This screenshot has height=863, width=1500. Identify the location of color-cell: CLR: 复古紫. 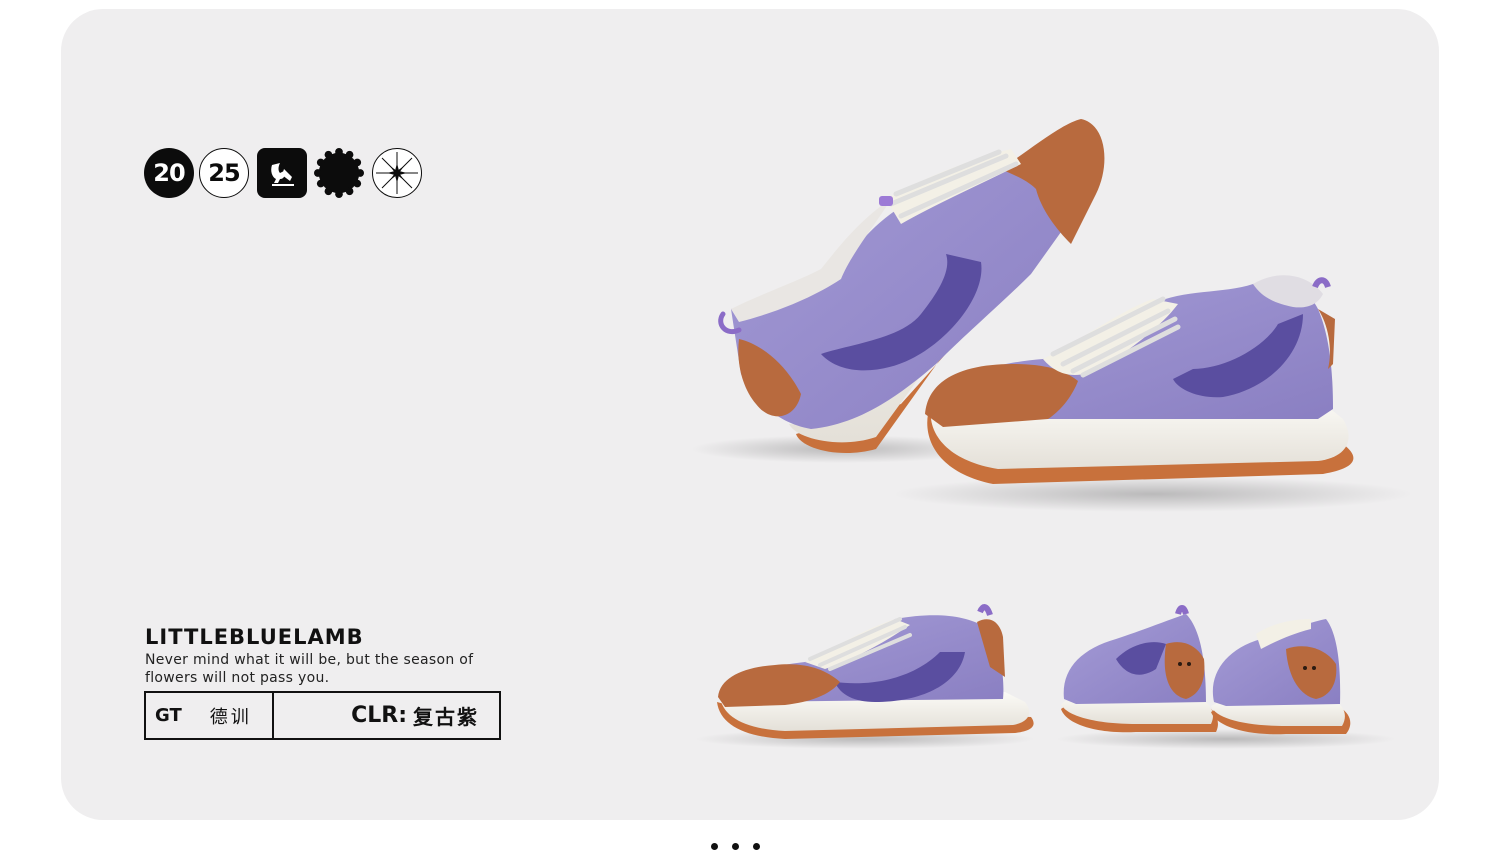
(386, 715).